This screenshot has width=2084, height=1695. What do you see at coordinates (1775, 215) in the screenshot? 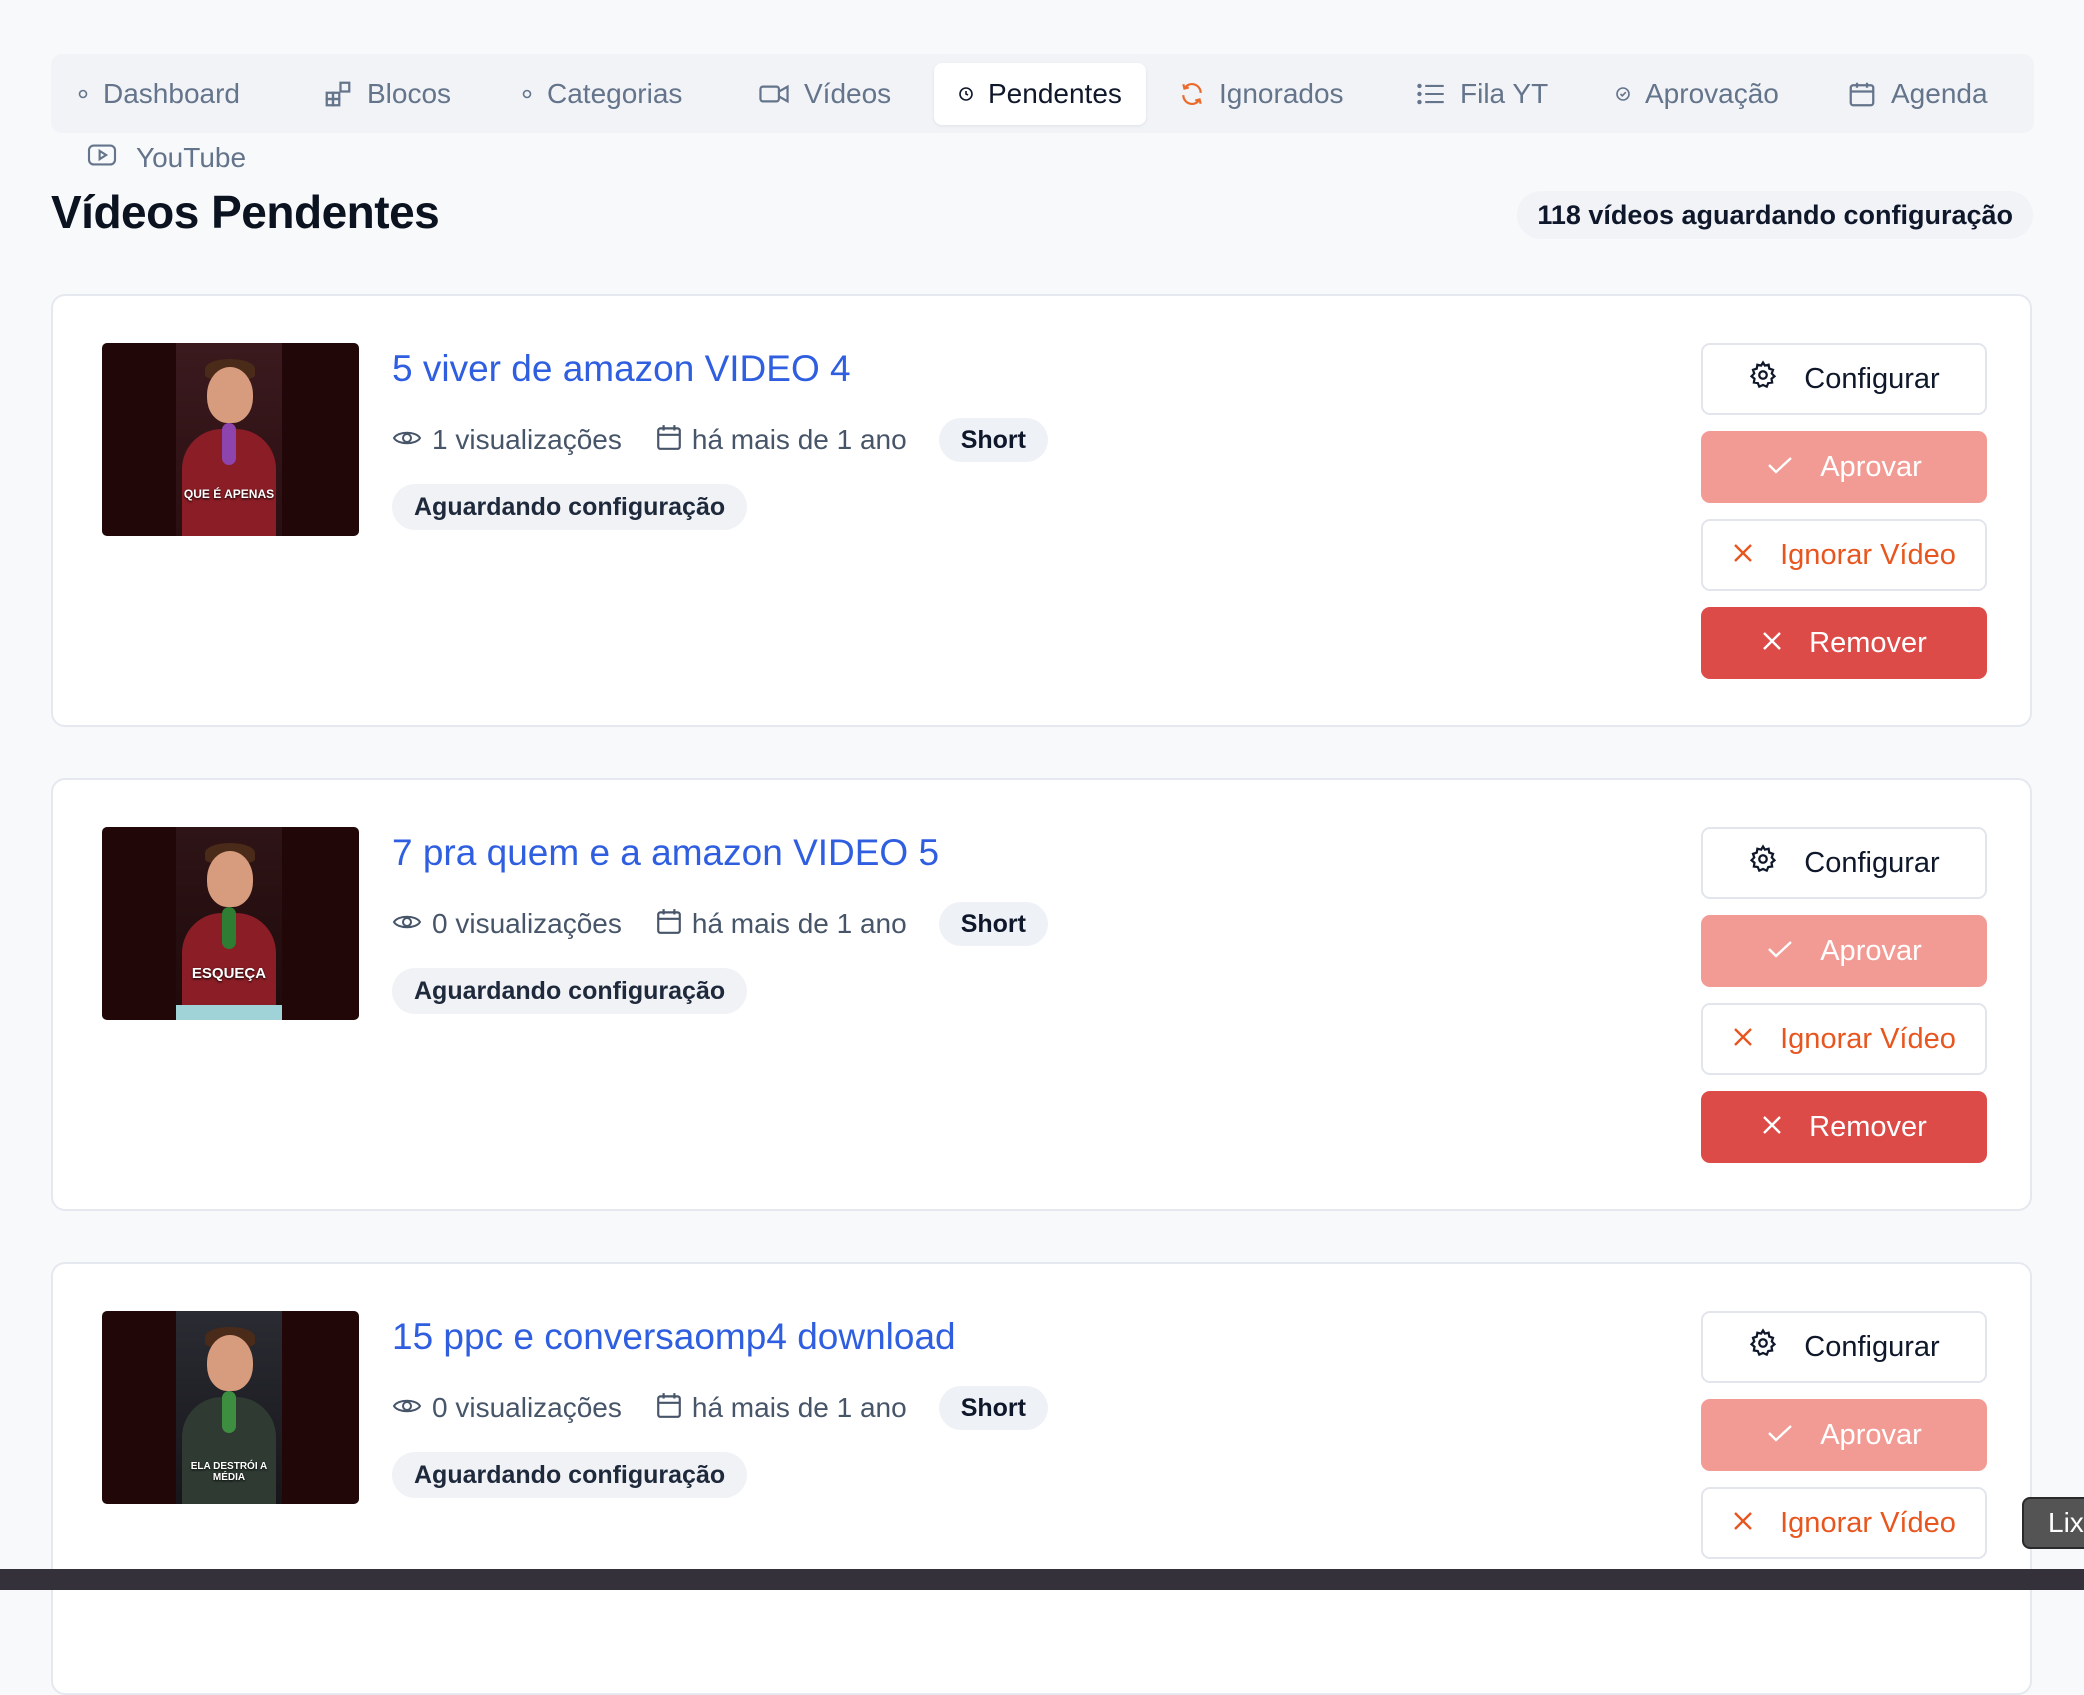
I see `pending-count-badge: 118 vídeos aguardando configuração` at bounding box center [1775, 215].